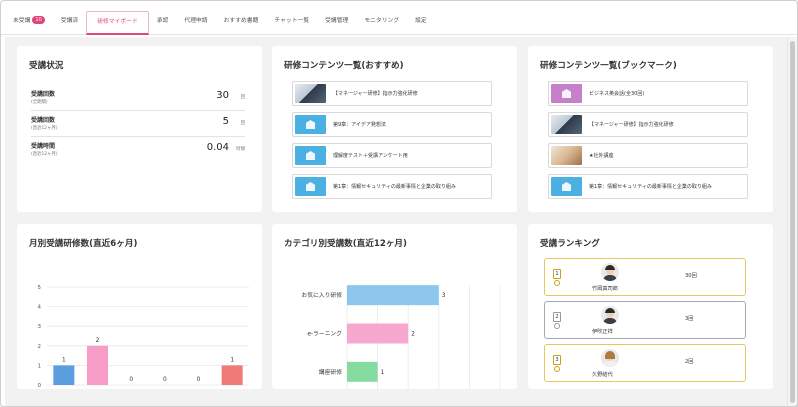 The image size is (798, 407). I want to click on tab-label: モニタリング, so click(382, 21).